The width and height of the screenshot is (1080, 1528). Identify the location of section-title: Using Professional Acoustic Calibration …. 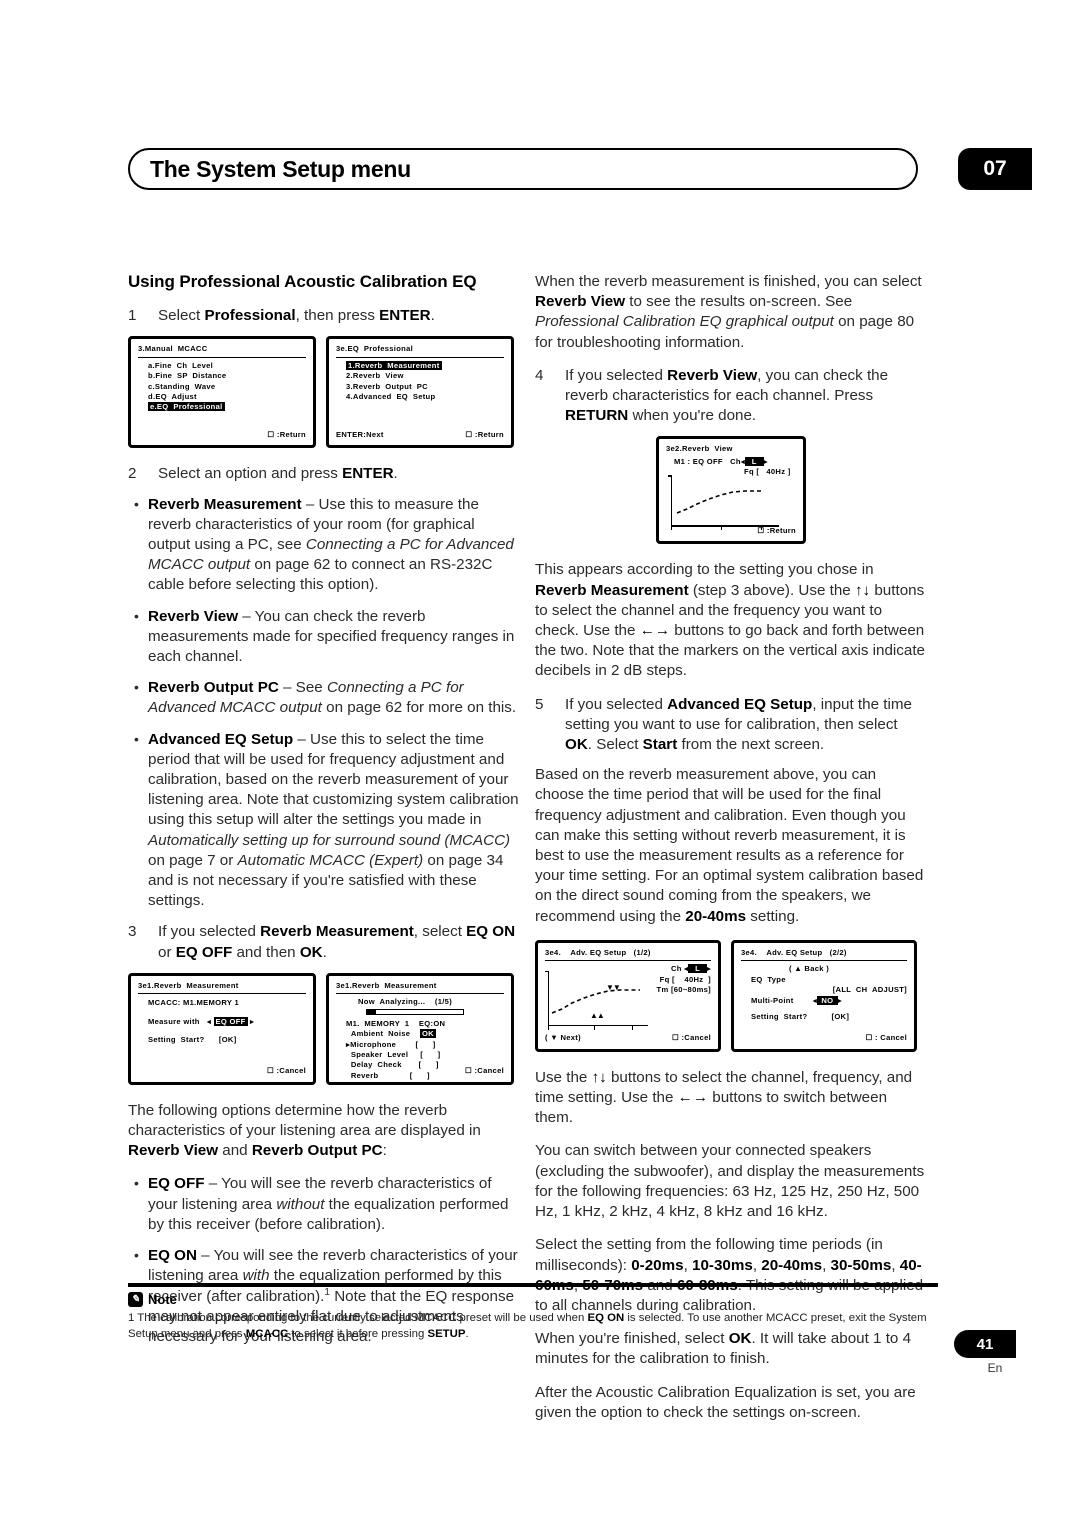
(302, 281).